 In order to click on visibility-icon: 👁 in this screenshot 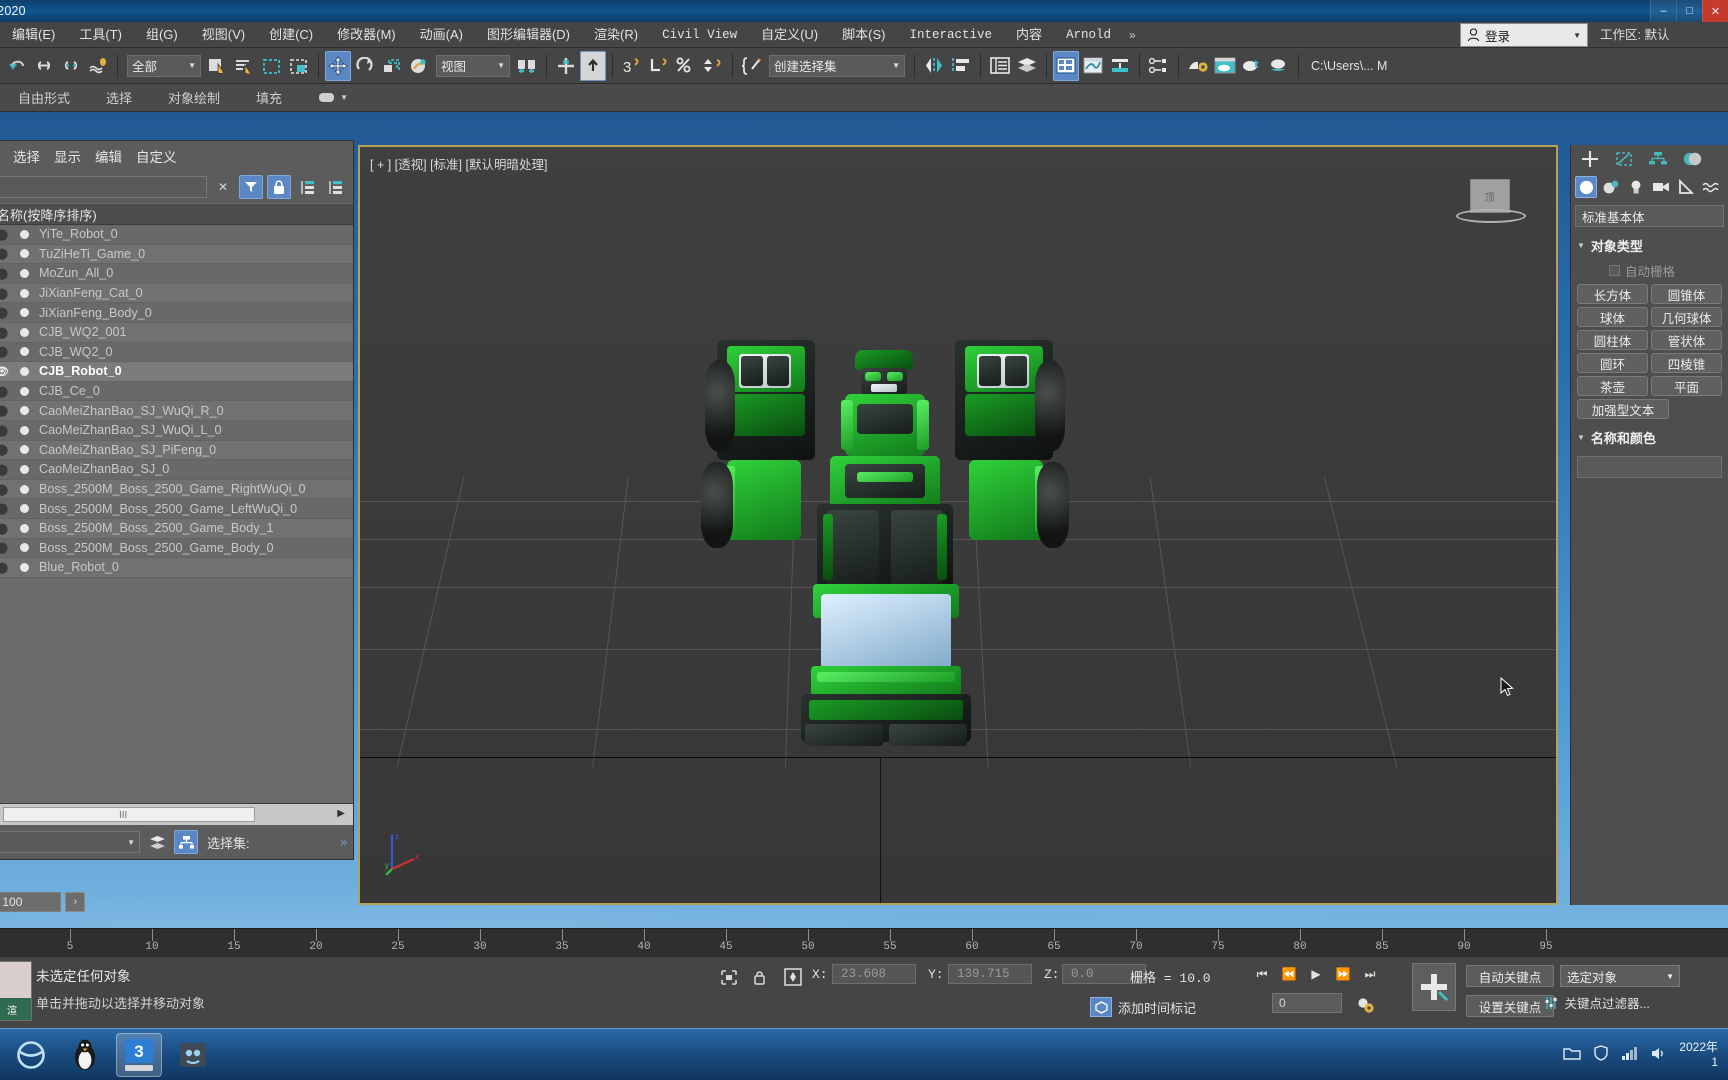, I will do `click(7, 371)`.